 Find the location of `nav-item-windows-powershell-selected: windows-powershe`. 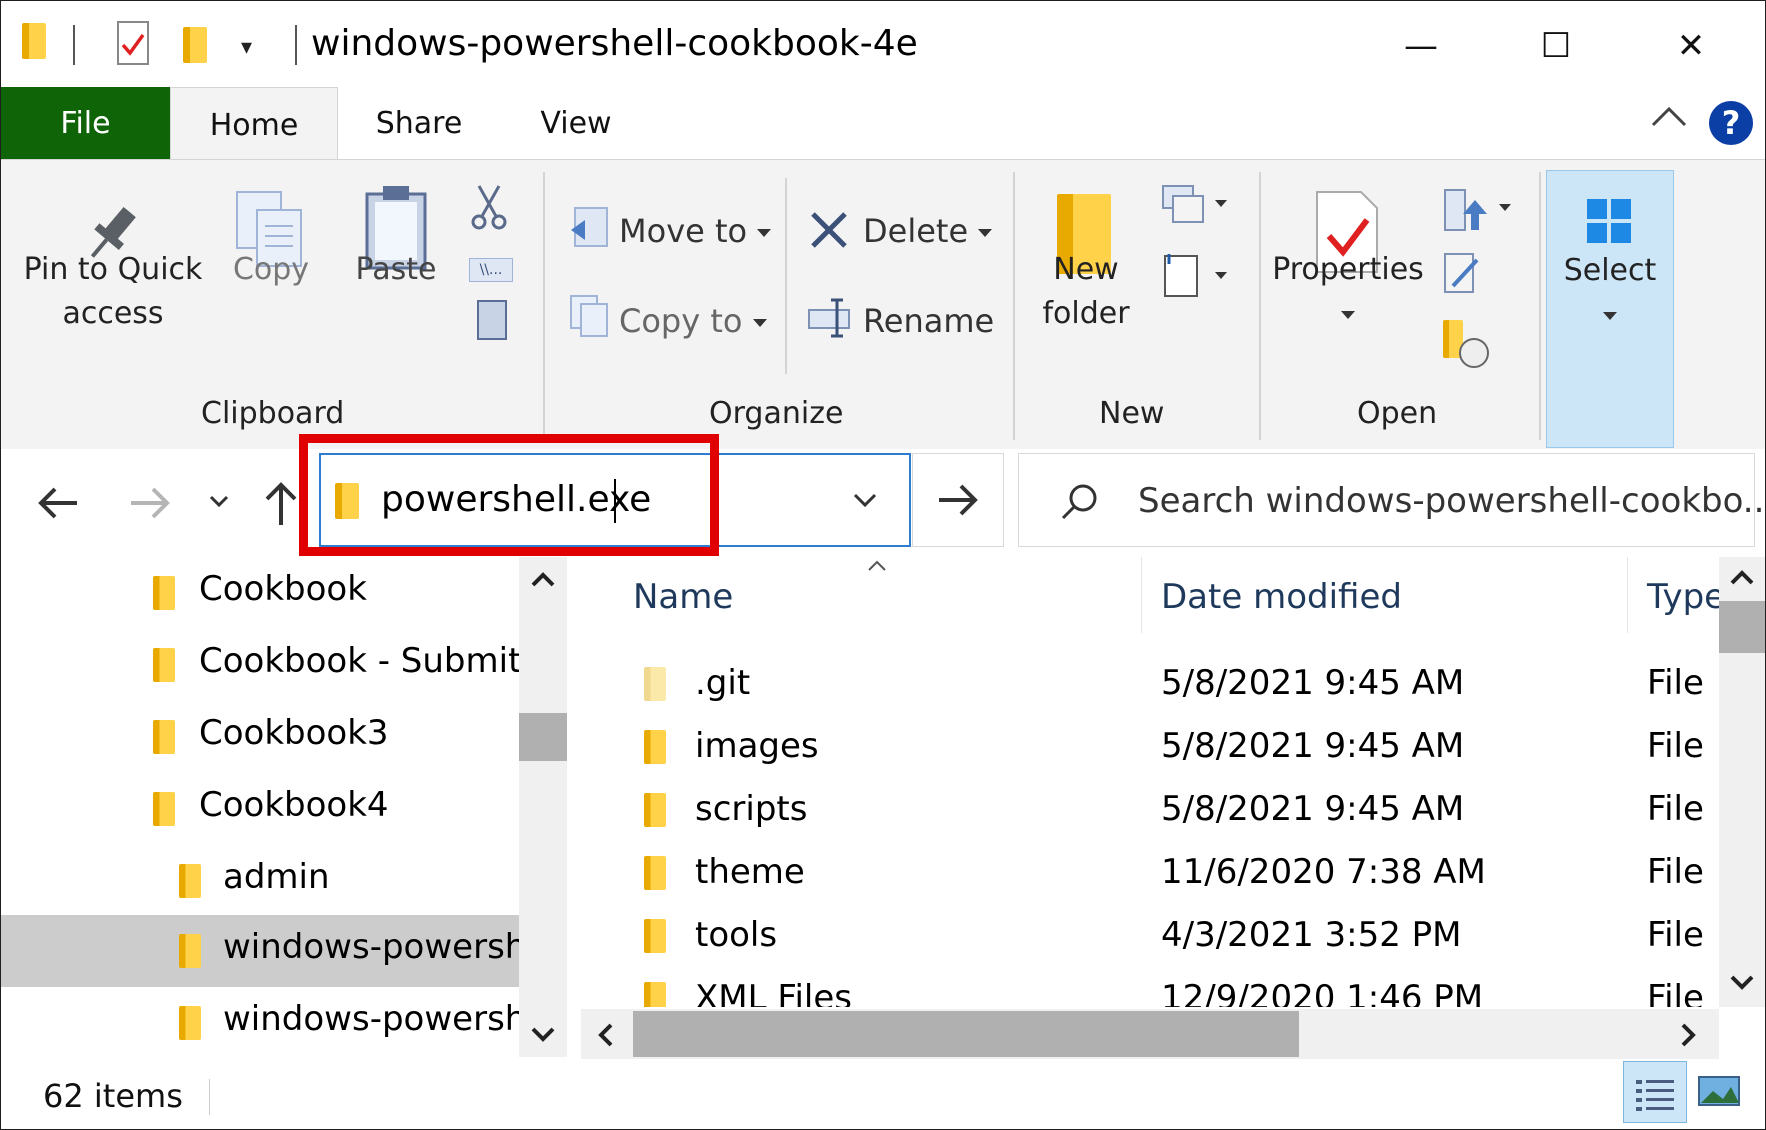

nav-item-windows-powershell-selected: windows-powershe is located at coordinates (274, 951).